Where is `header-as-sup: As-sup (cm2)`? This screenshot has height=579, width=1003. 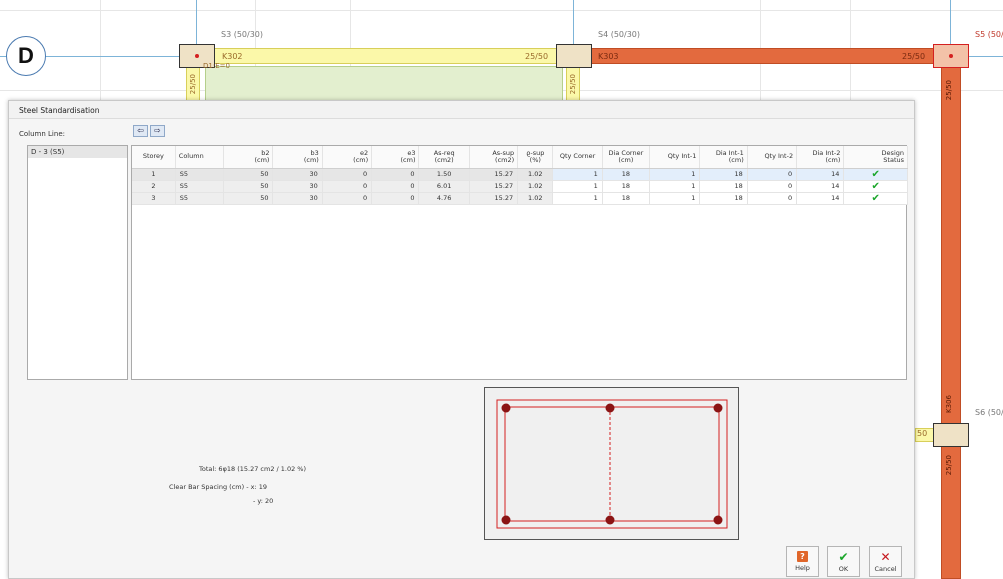
header-as-sup: As-sup (cm2) is located at coordinates (494, 157).